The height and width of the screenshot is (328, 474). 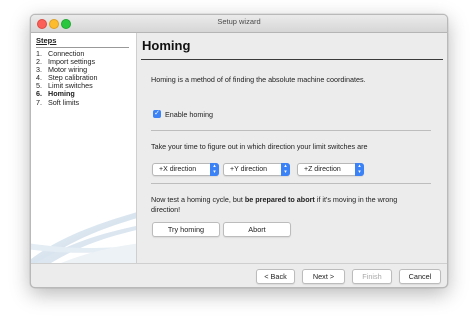 What do you see at coordinates (58, 102) in the screenshot?
I see `step-item: 7. Soft limits` at bounding box center [58, 102].